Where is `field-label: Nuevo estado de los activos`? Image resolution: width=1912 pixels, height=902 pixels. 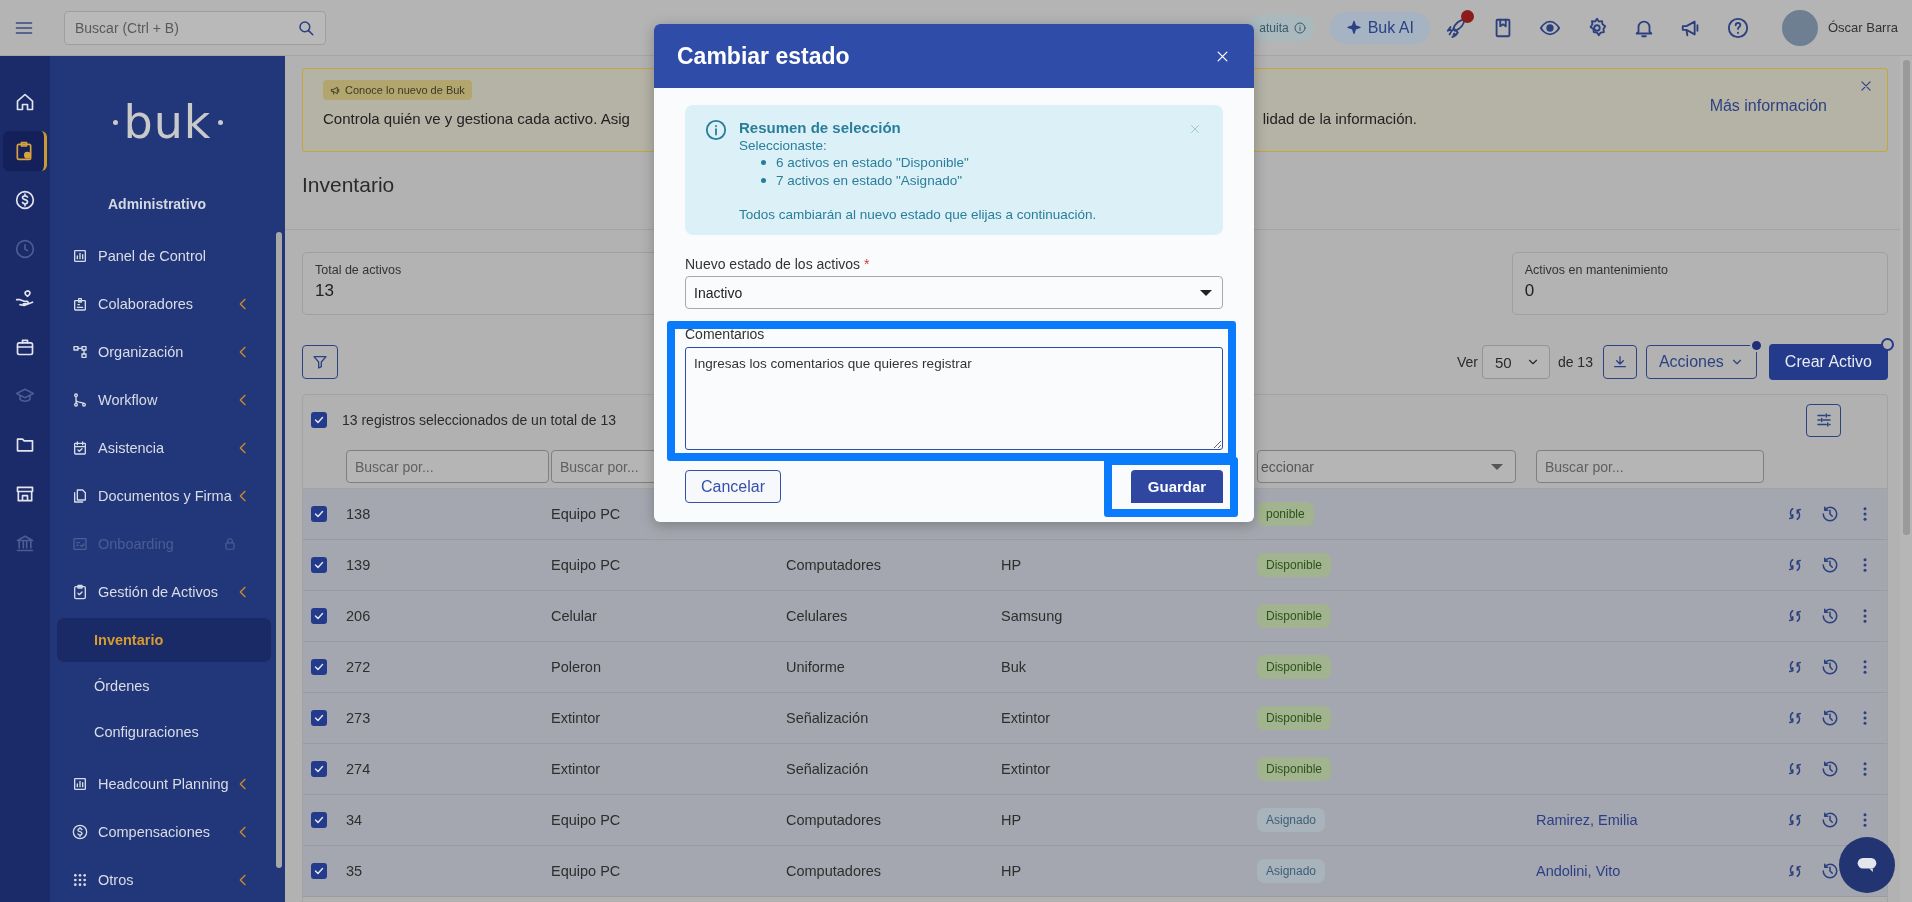
field-label: Nuevo estado de los activos is located at coordinates (773, 264).